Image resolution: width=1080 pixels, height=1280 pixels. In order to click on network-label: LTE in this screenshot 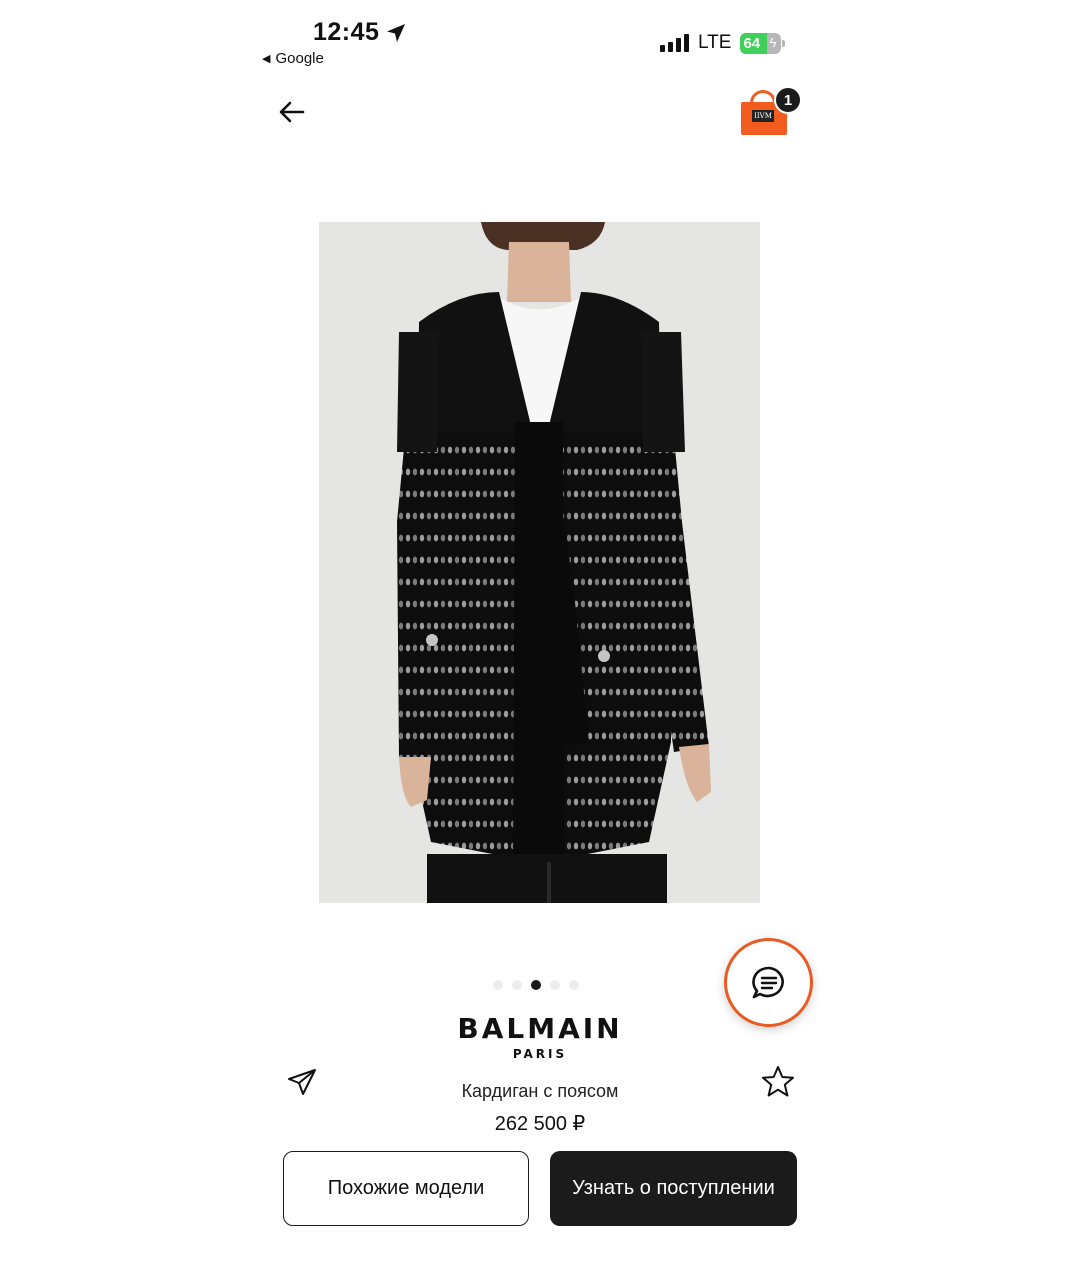, I will do `click(715, 42)`.